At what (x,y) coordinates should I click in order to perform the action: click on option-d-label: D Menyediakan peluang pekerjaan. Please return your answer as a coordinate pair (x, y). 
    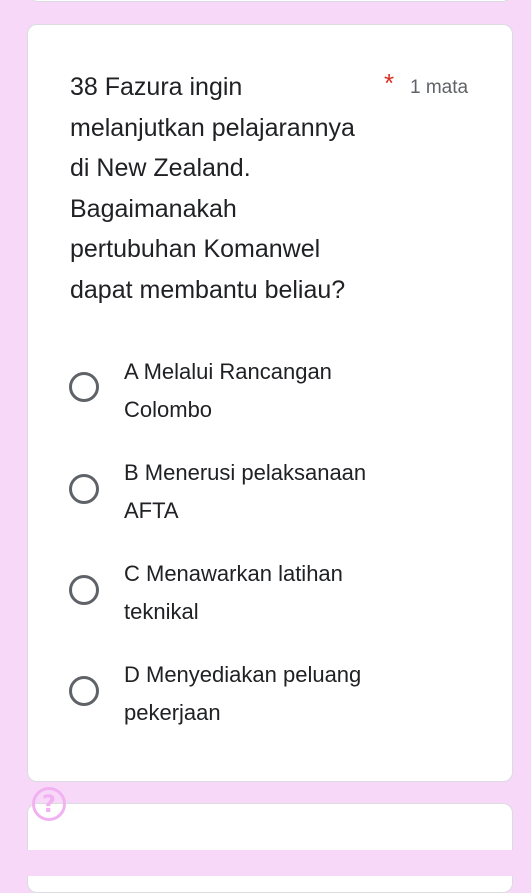
    Looking at the image, I should click on (243, 693).